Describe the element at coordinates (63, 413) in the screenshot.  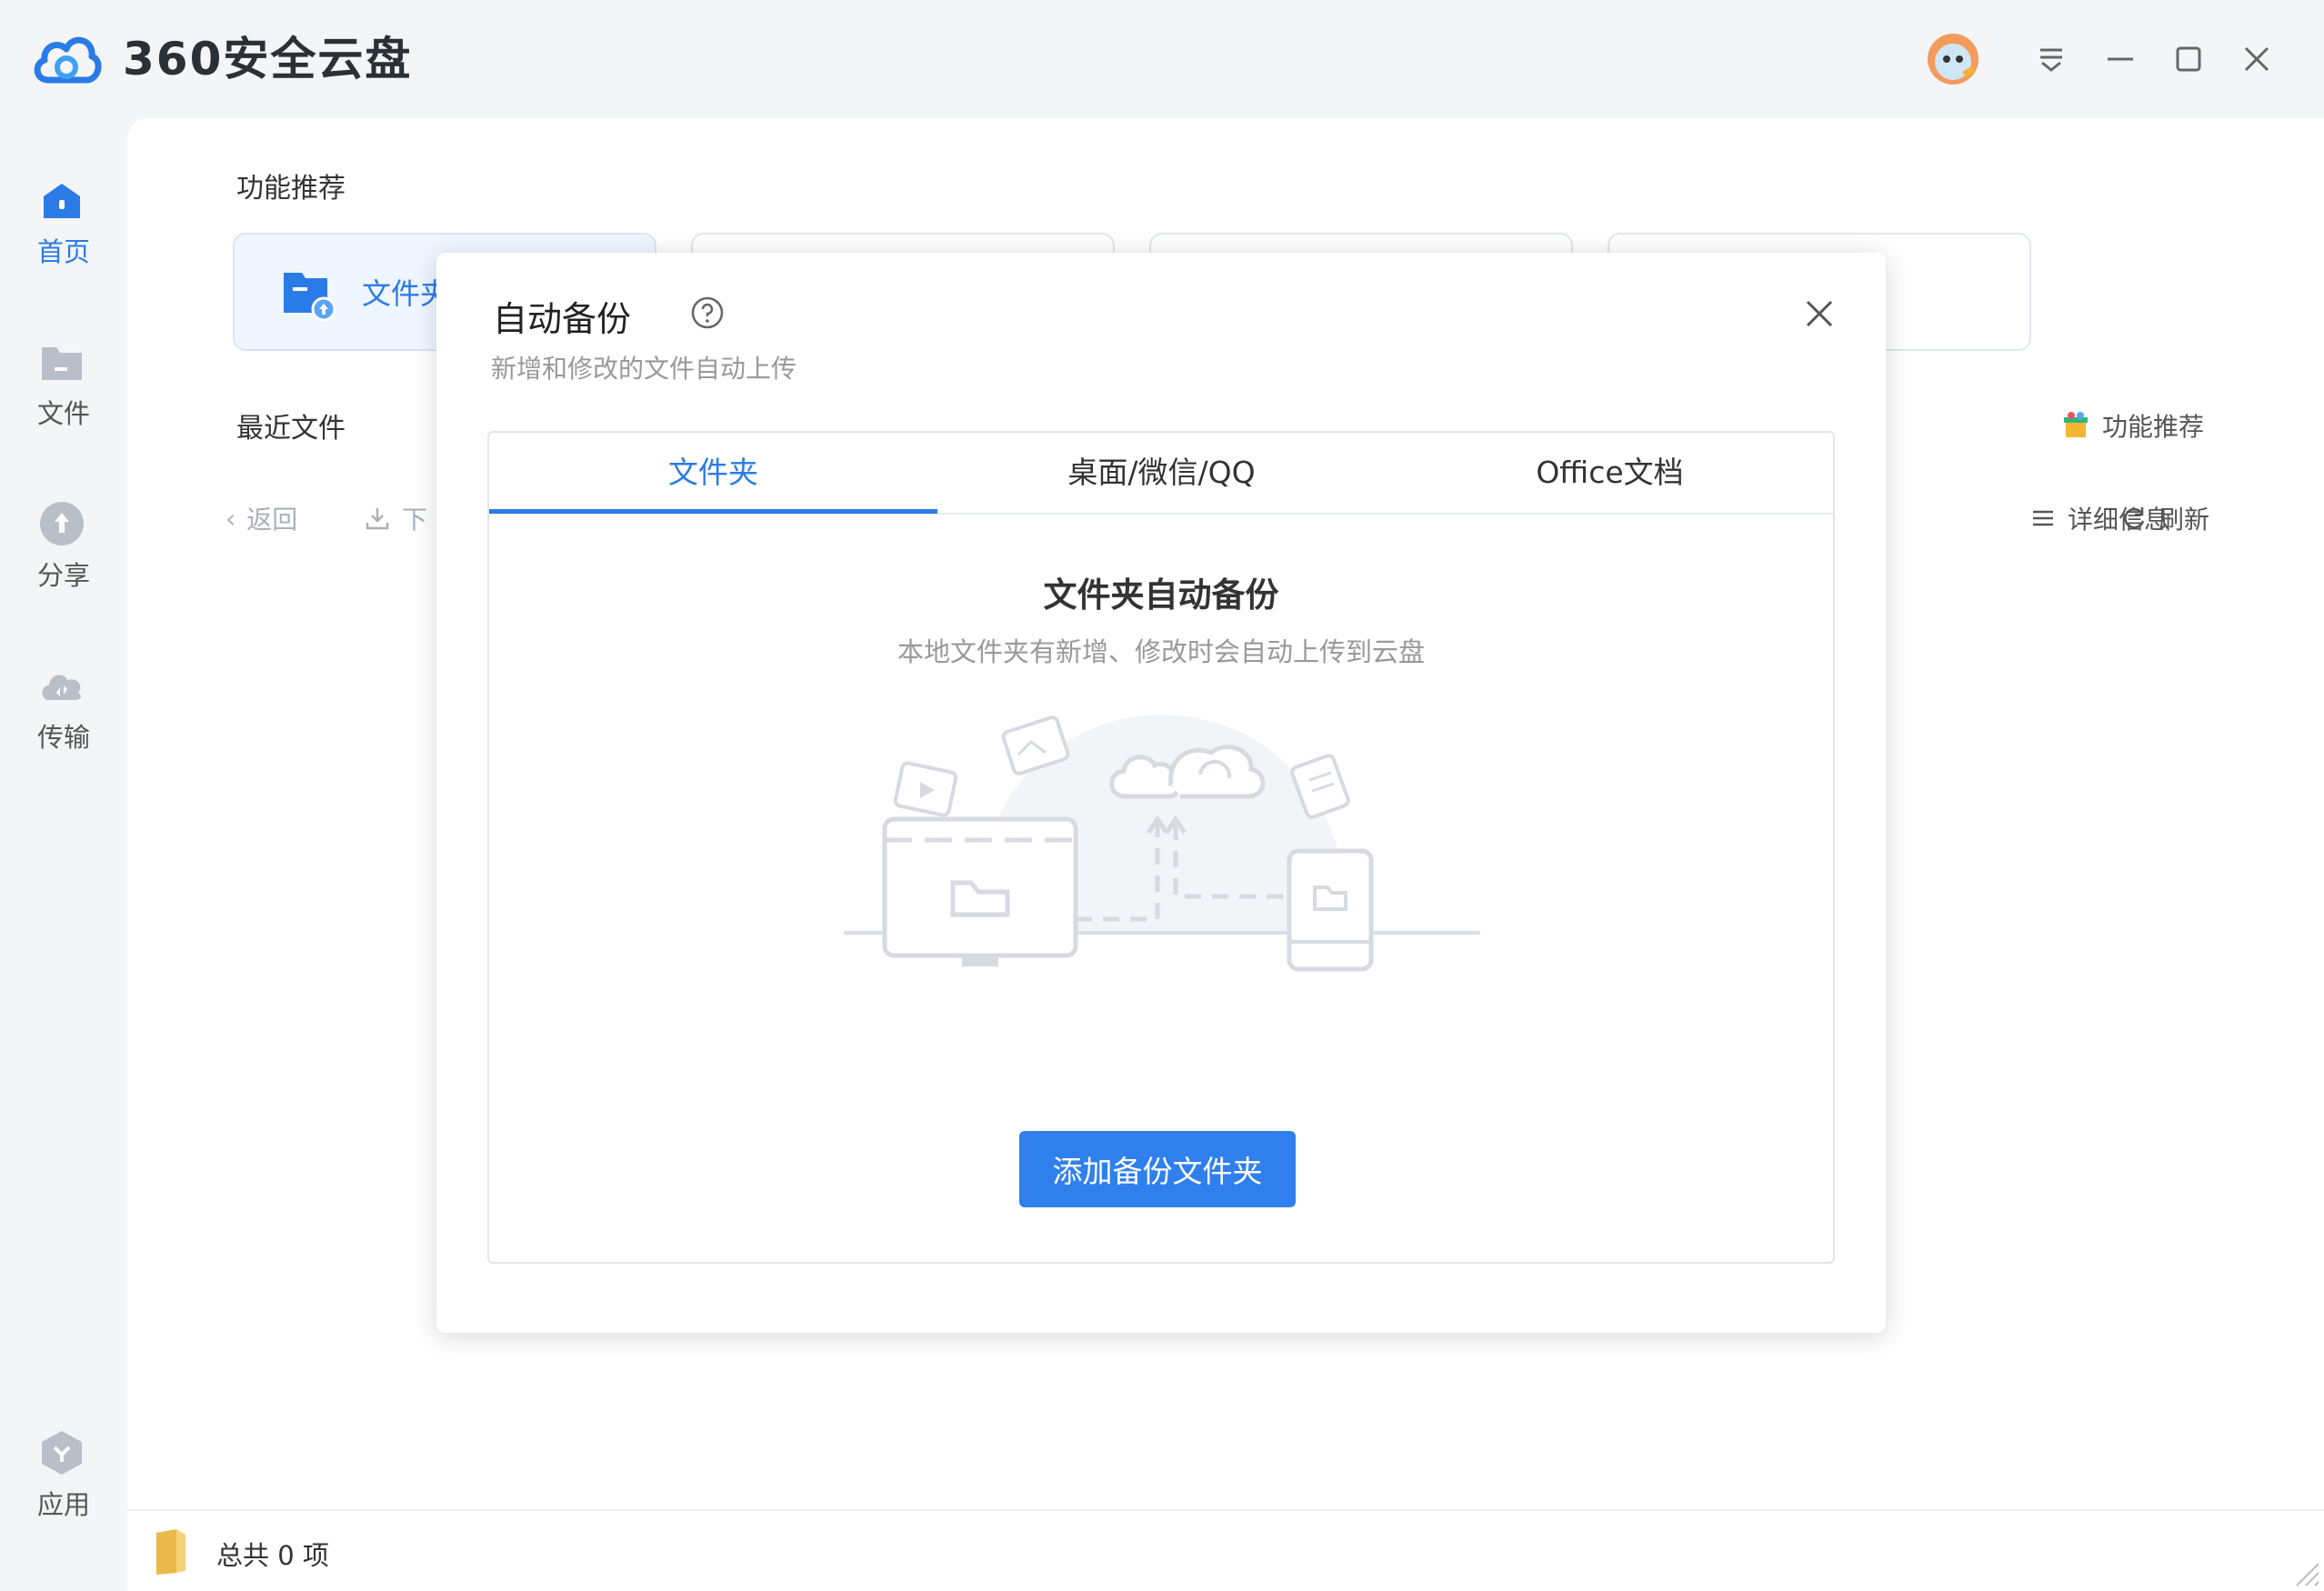
I see `sidebar-item-label: 文件` at that location.